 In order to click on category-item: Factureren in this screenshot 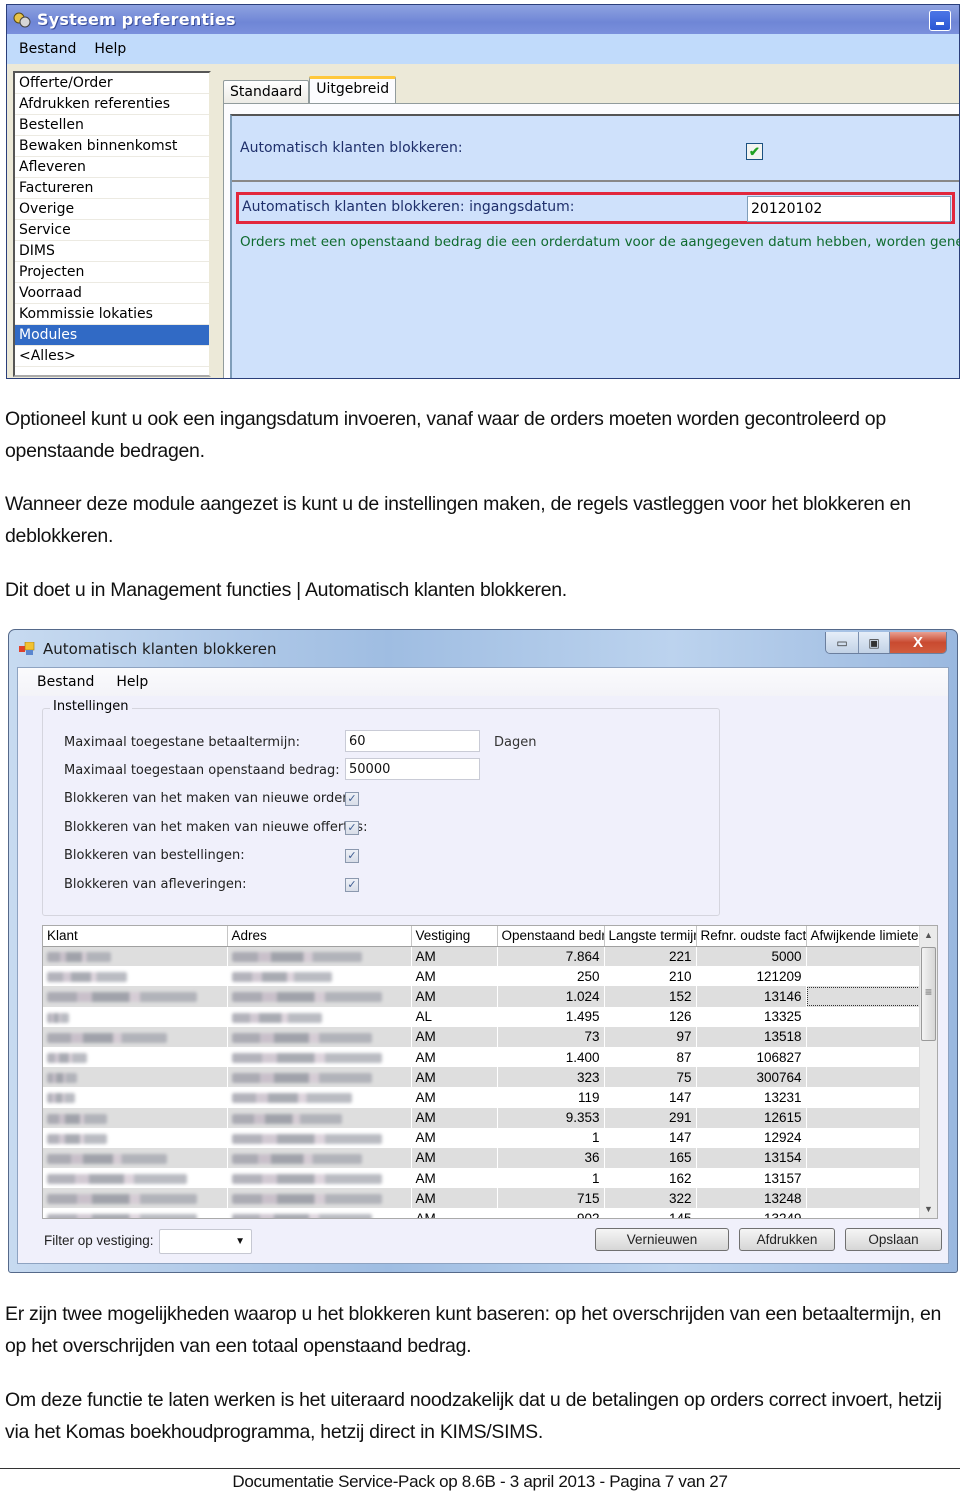, I will do `click(112, 188)`.